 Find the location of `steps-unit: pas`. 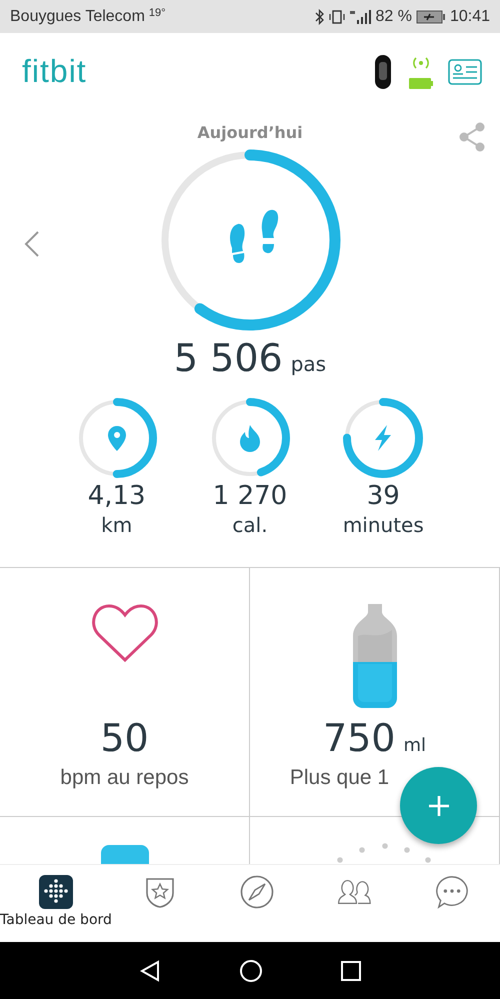

steps-unit: pas is located at coordinates (308, 364).